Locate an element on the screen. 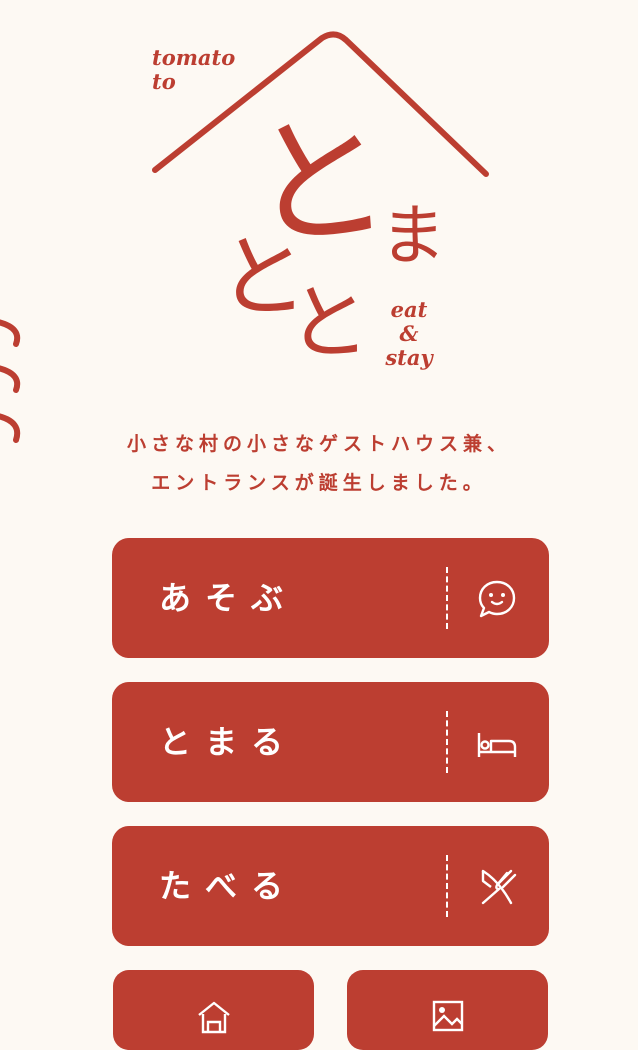 This screenshot has width=638, height=1050. tagline: 小さな村の小さなゲストハウス兼、 エントランスが誕生しました。 is located at coordinates (319, 464).